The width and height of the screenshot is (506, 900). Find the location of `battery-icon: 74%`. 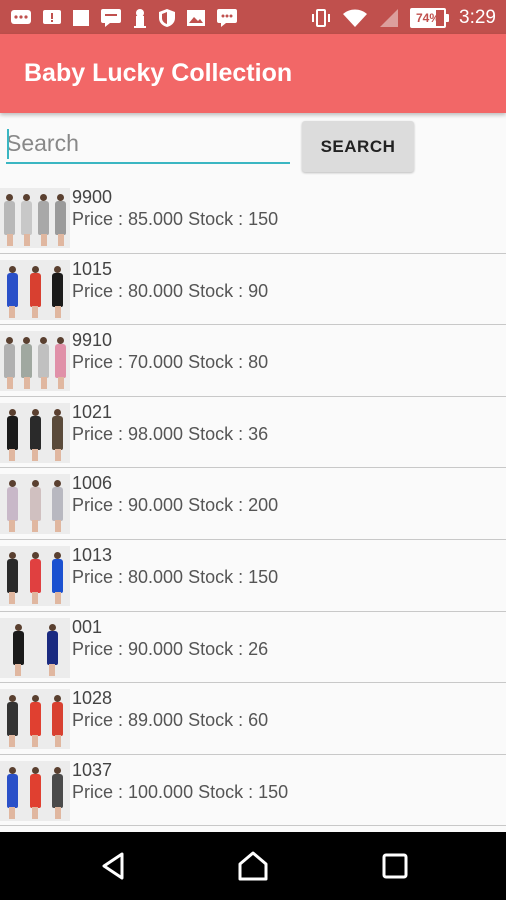

battery-icon: 74% is located at coordinates (430, 18).